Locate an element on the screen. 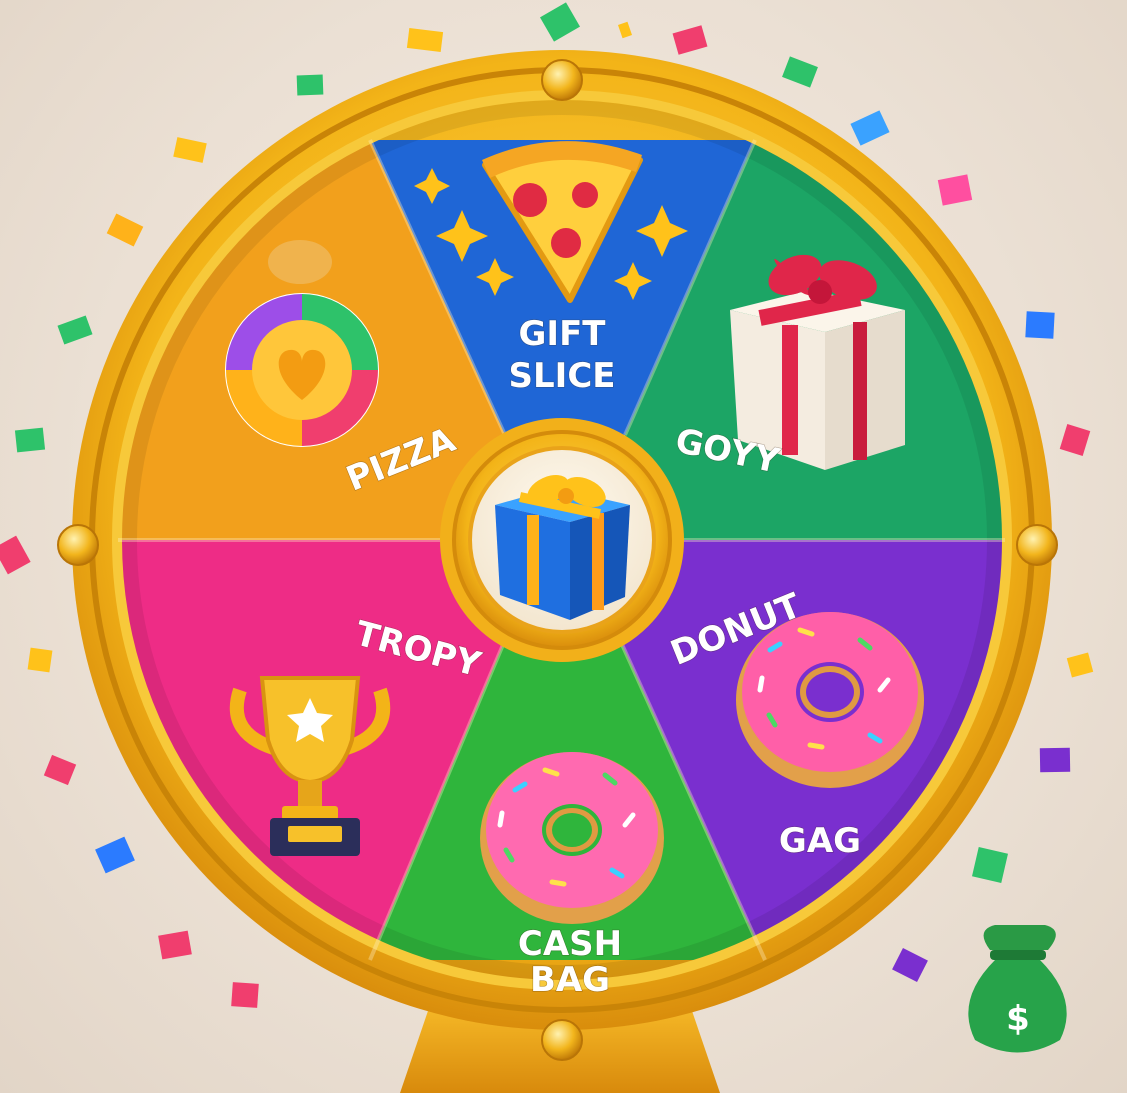 This screenshot has width=1127, height=1093. money-bag-icon: $ is located at coordinates (1017, 989).